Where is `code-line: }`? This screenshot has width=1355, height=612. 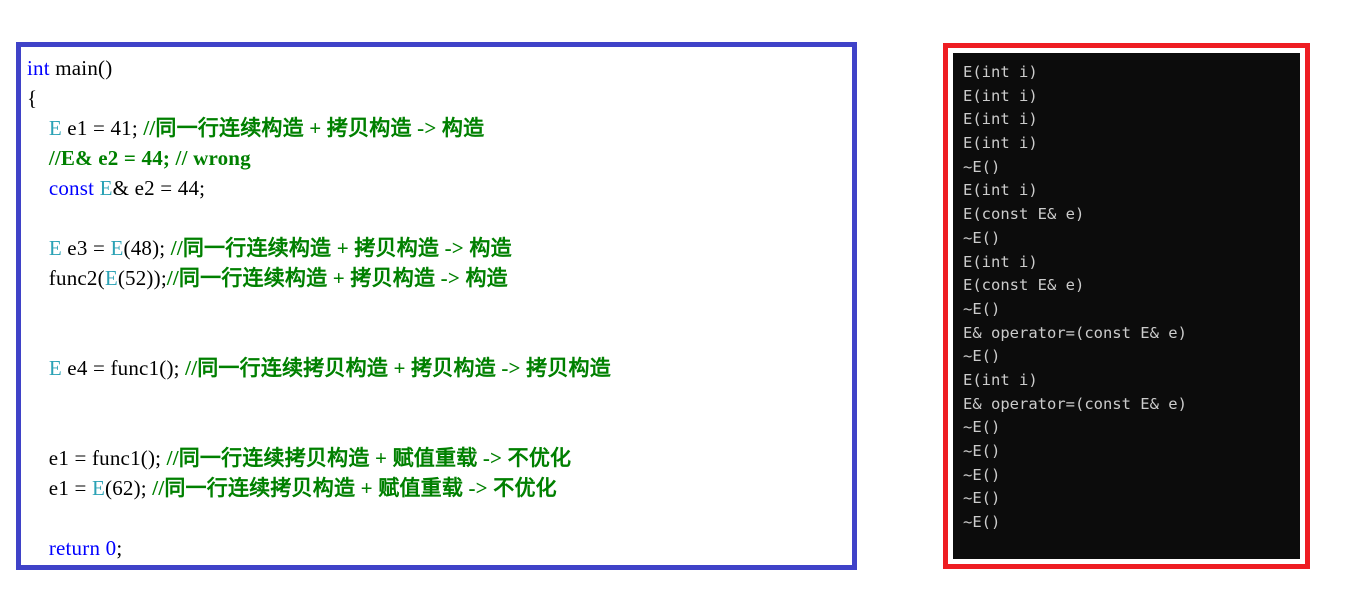
code-line: } is located at coordinates (439, 566).